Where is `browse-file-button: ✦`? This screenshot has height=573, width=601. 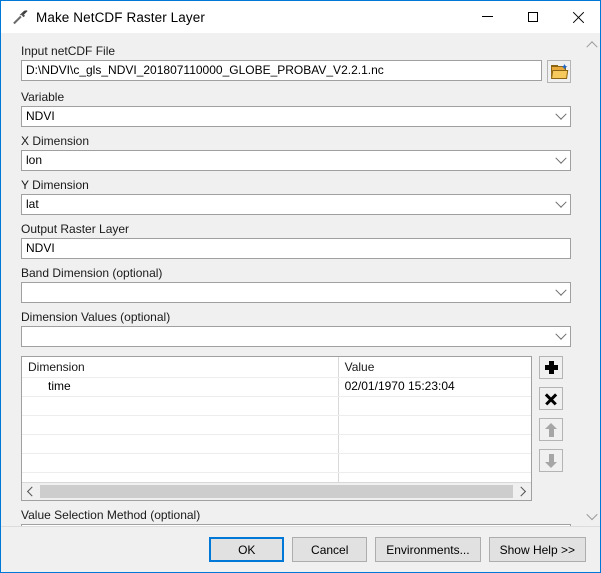
browse-file-button: ✦ is located at coordinates (559, 71).